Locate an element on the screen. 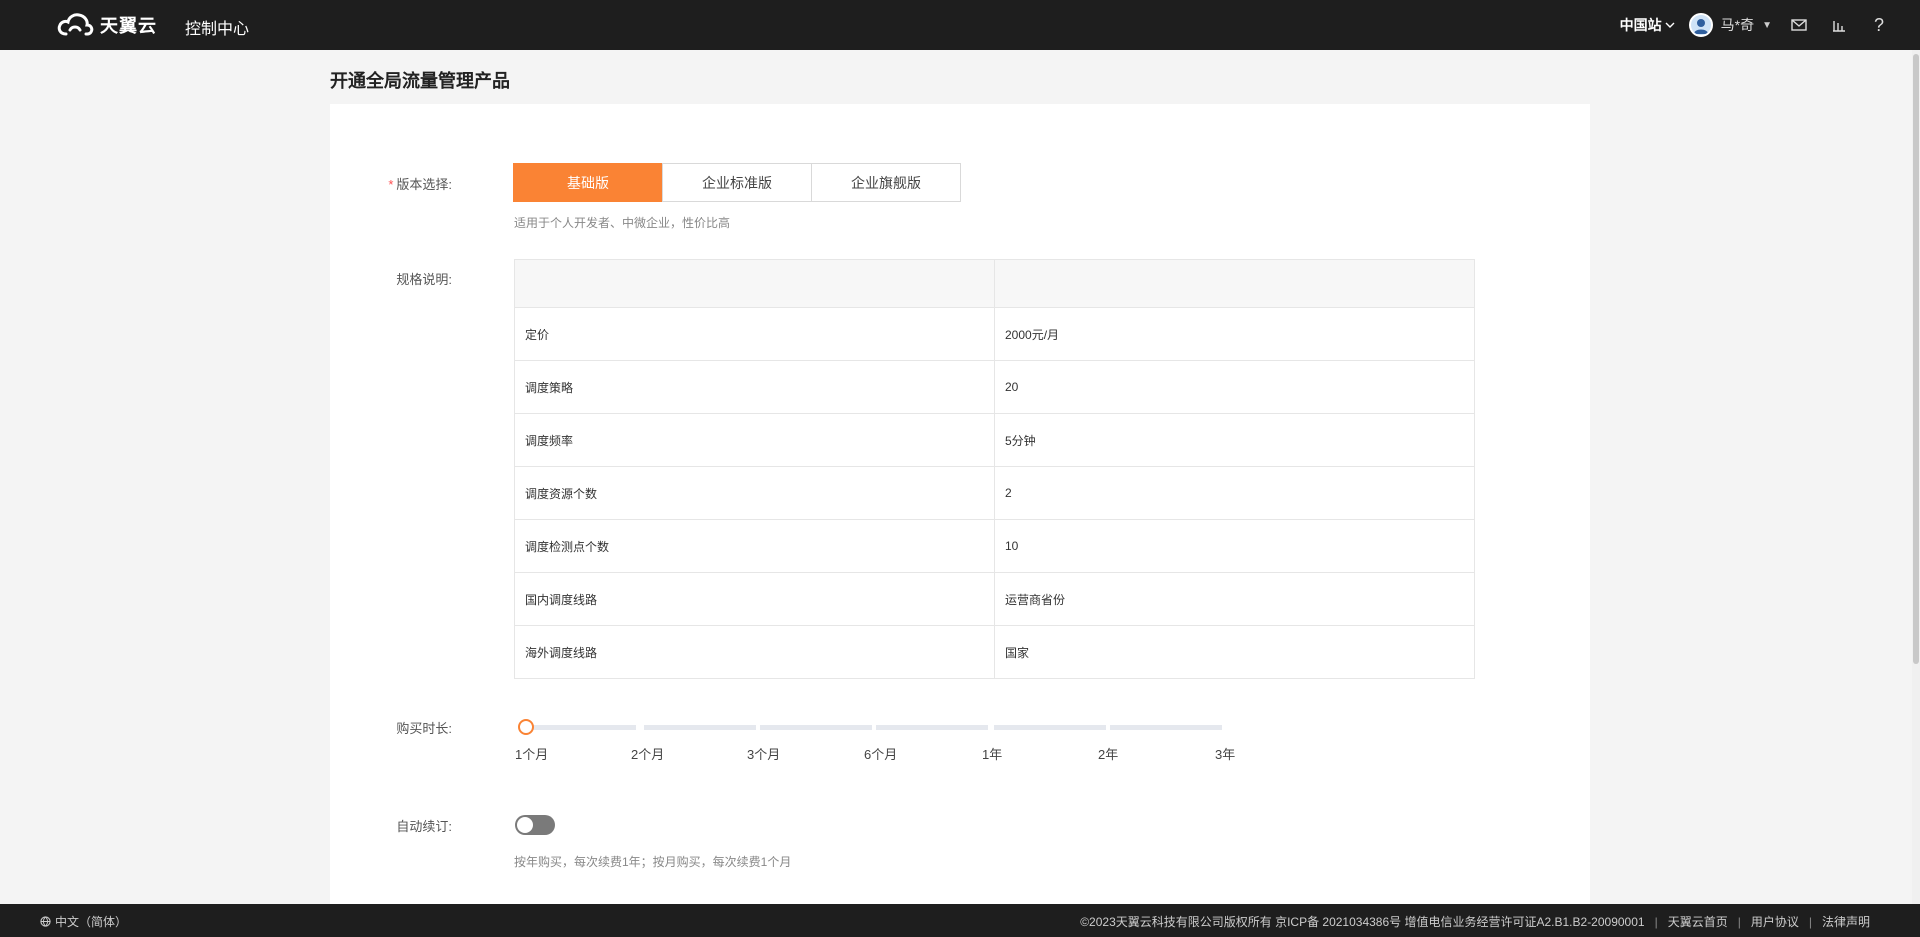  spec-value: 5分钟 is located at coordinates (1234, 440).